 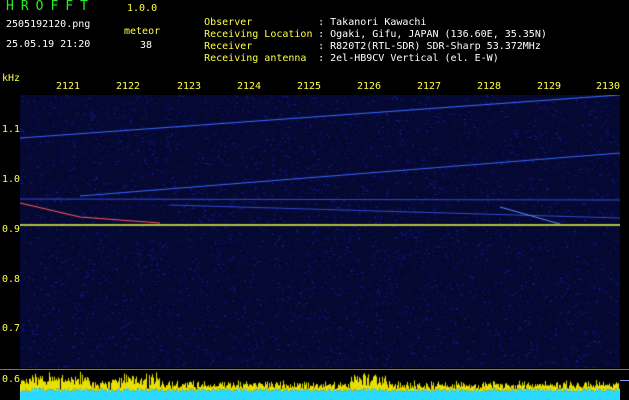 What do you see at coordinates (369, 86) in the screenshot?
I see `x-tick-label: 2126` at bounding box center [369, 86].